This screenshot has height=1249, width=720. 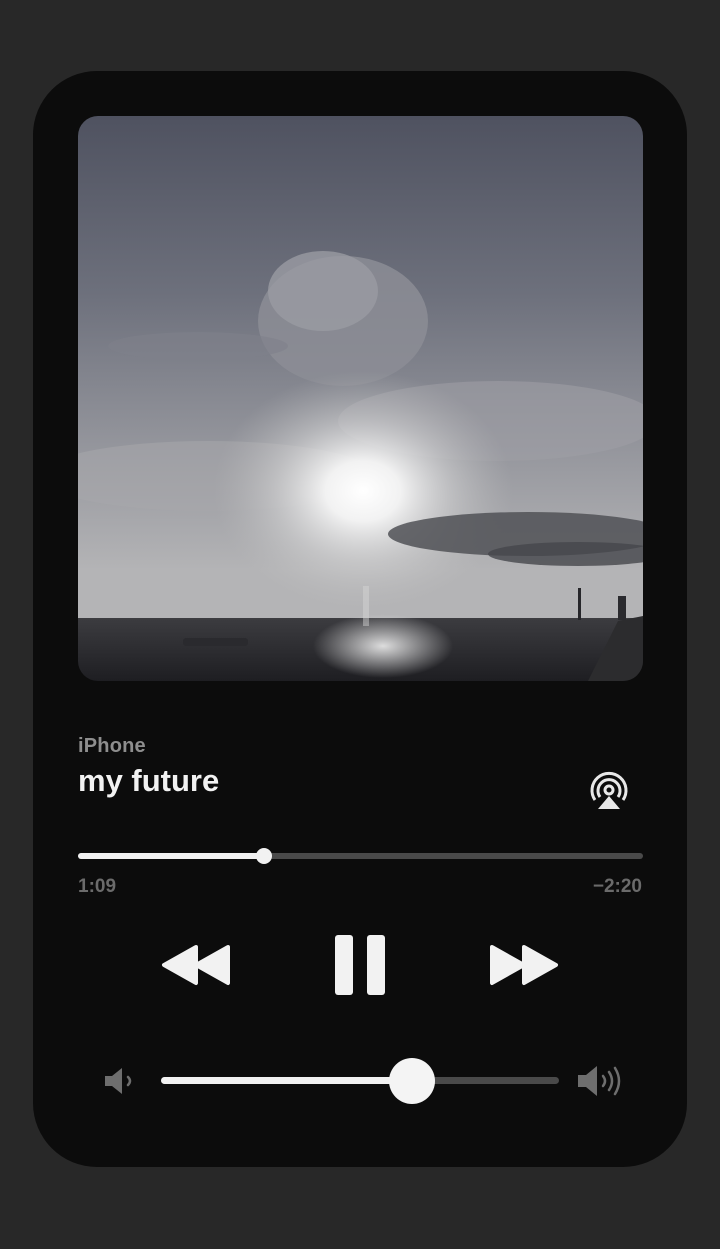 What do you see at coordinates (196, 965) in the screenshot?
I see `rewind-icon` at bounding box center [196, 965].